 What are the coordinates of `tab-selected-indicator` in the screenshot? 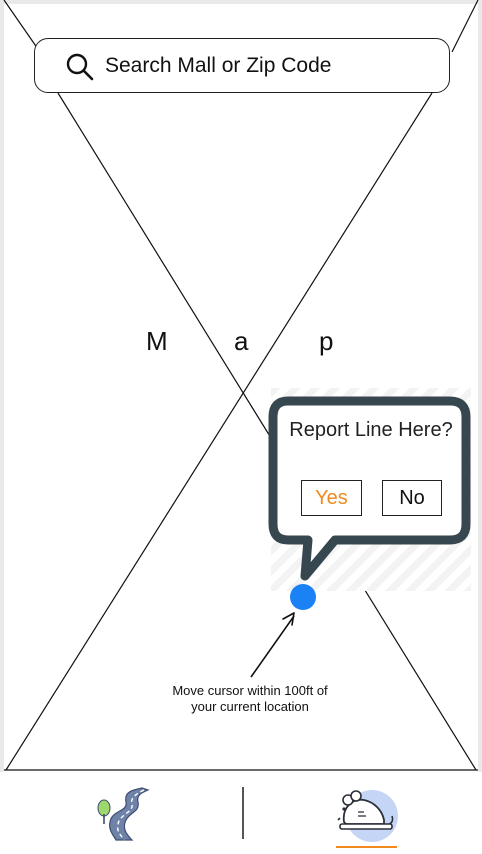 It's located at (366, 847).